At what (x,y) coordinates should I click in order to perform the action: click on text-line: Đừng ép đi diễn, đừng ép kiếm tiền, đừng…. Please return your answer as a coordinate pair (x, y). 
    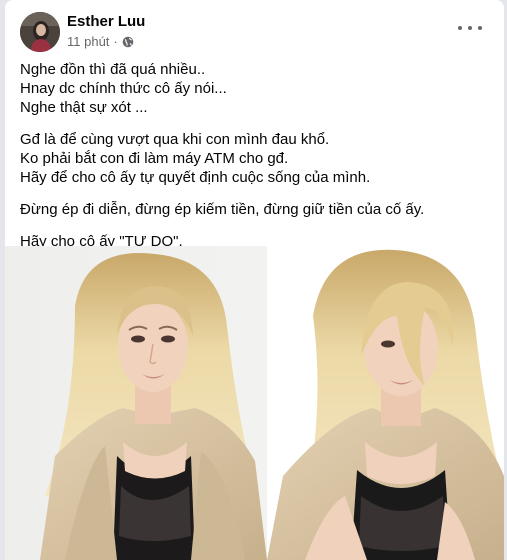
    Looking at the image, I should click on (222, 209).